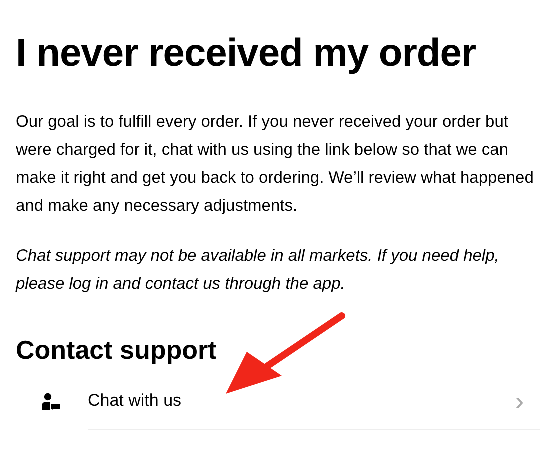  Describe the element at coordinates (519, 401) in the screenshot. I see `chevron-icon: ›` at that location.